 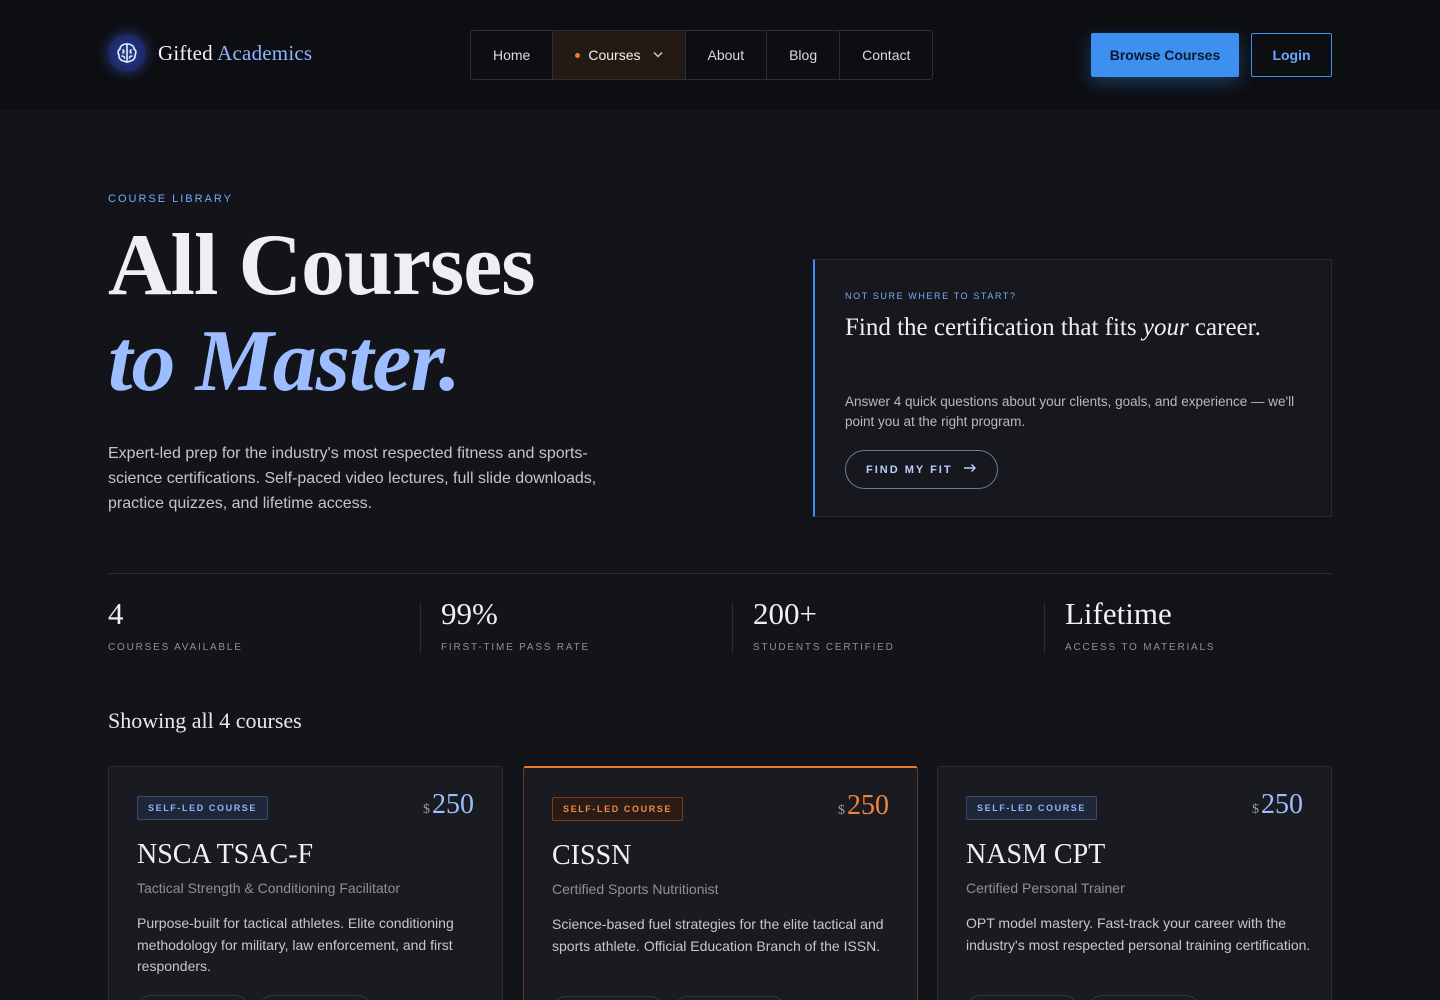 What do you see at coordinates (785, 613) in the screenshot?
I see `stat-value: 200+` at bounding box center [785, 613].